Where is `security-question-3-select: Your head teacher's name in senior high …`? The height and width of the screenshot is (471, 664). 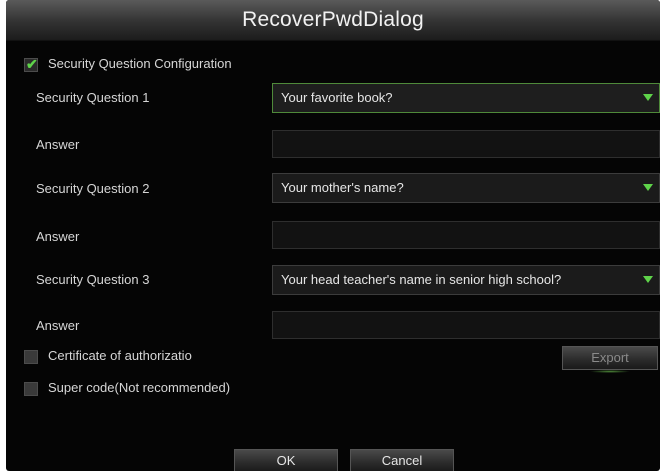 security-question-3-select: Your head teacher's name in senior high … is located at coordinates (466, 280).